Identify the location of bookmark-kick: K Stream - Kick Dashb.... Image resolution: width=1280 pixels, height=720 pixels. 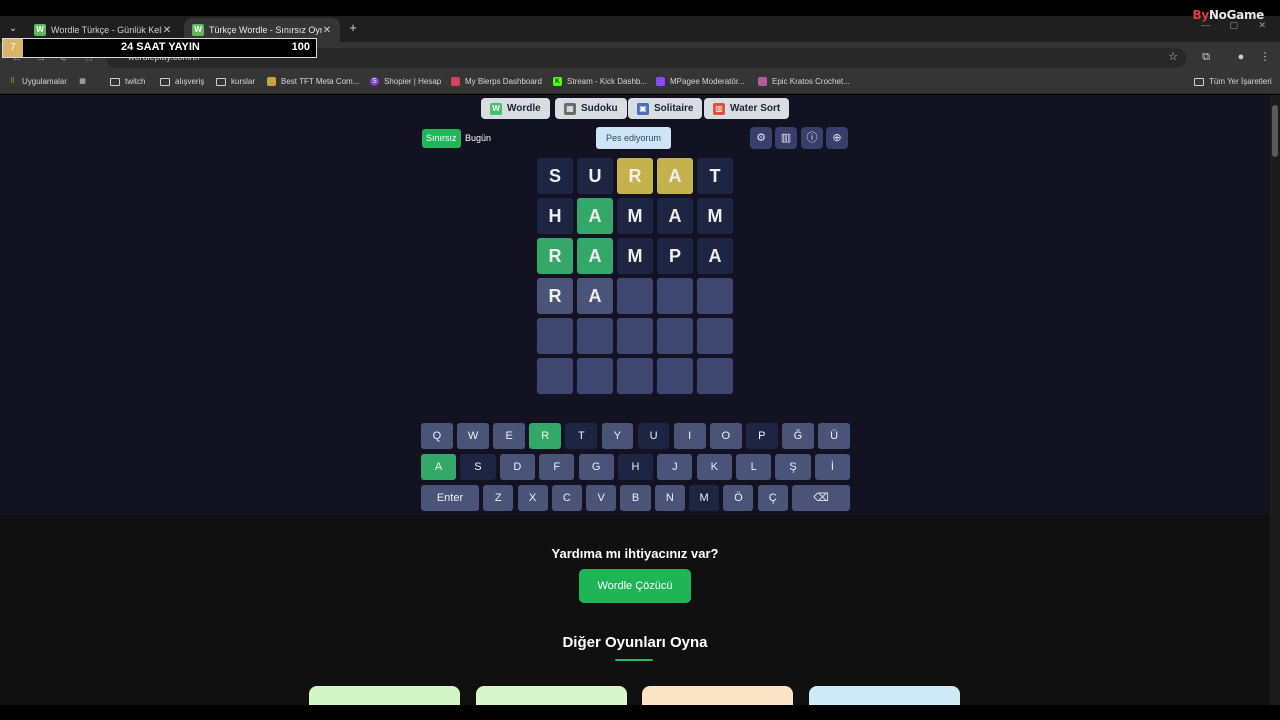
(600, 81).